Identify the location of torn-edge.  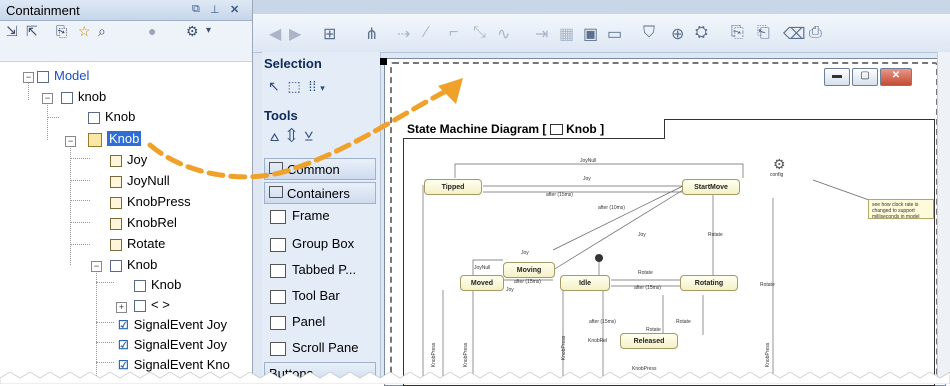
(475, 378).